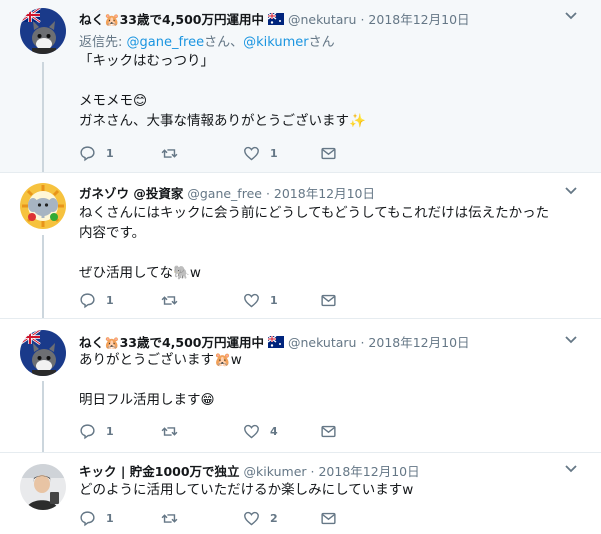  I want to click on author-handle: @kikumer, so click(275, 471).